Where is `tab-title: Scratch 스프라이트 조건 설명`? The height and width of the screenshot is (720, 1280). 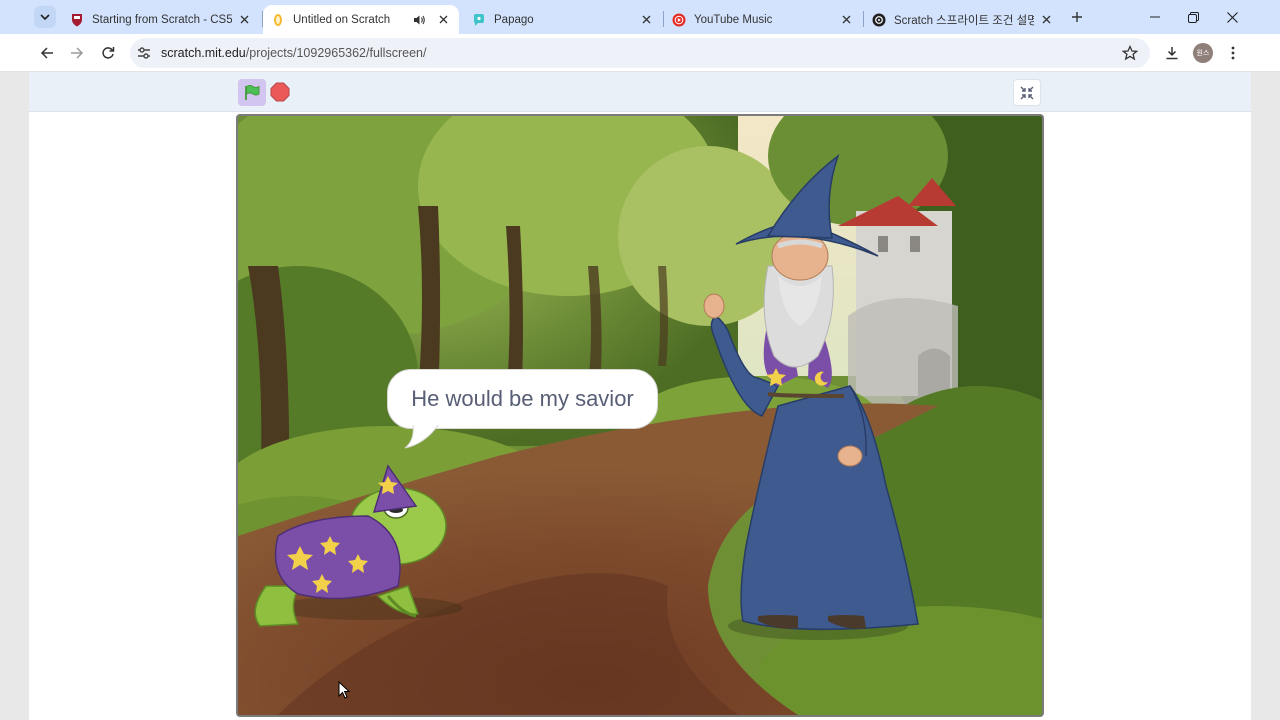 tab-title: Scratch 스프라이트 조건 설명 is located at coordinates (964, 20).